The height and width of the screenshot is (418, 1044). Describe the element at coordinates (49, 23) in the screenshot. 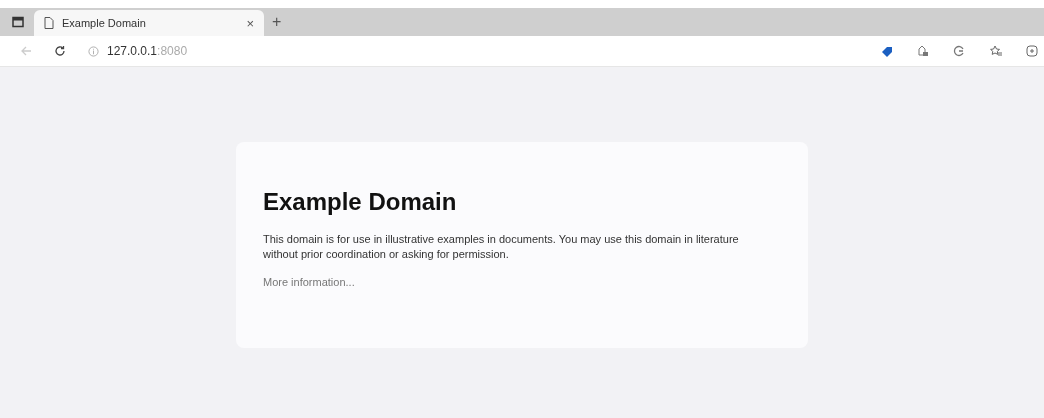

I see `page-icon` at that location.